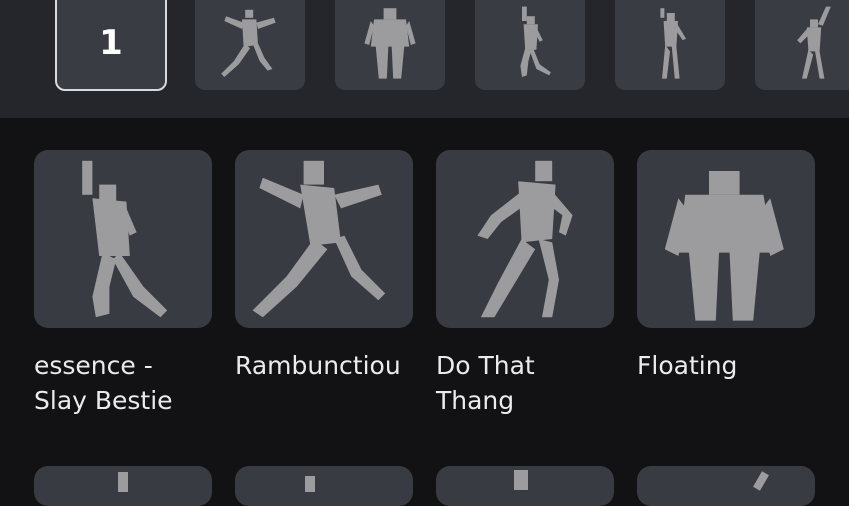  I want to click on slot-1-selected: 1, so click(111, 45).